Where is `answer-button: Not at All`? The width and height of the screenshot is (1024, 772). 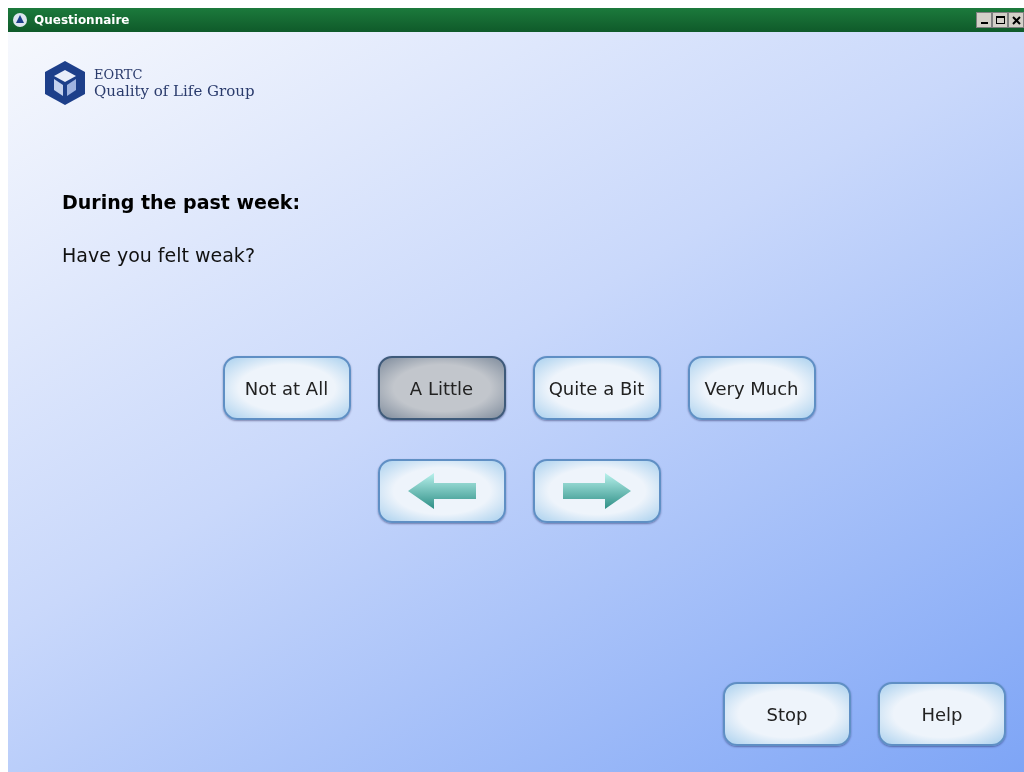
answer-button: Not at All is located at coordinates (286, 388).